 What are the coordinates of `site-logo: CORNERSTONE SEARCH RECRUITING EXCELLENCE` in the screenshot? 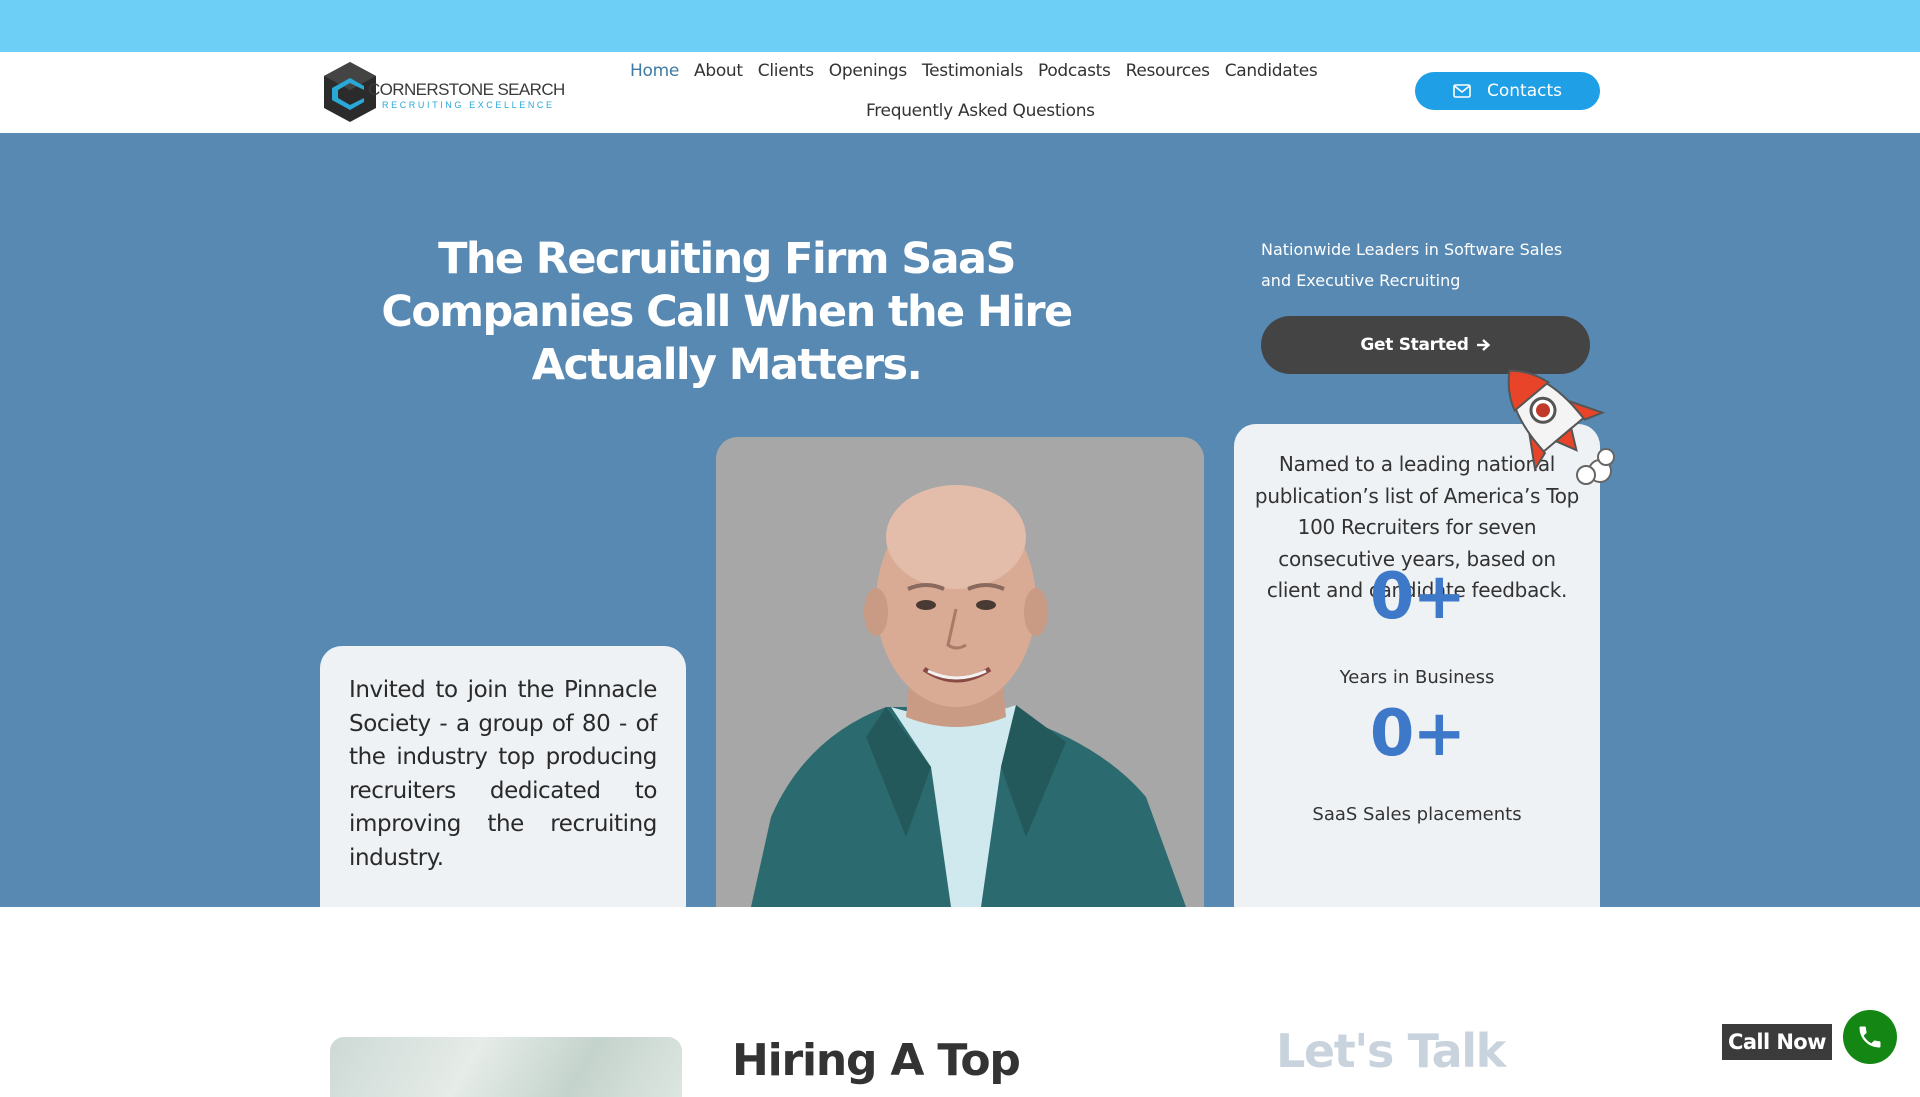 It's located at (450, 93).